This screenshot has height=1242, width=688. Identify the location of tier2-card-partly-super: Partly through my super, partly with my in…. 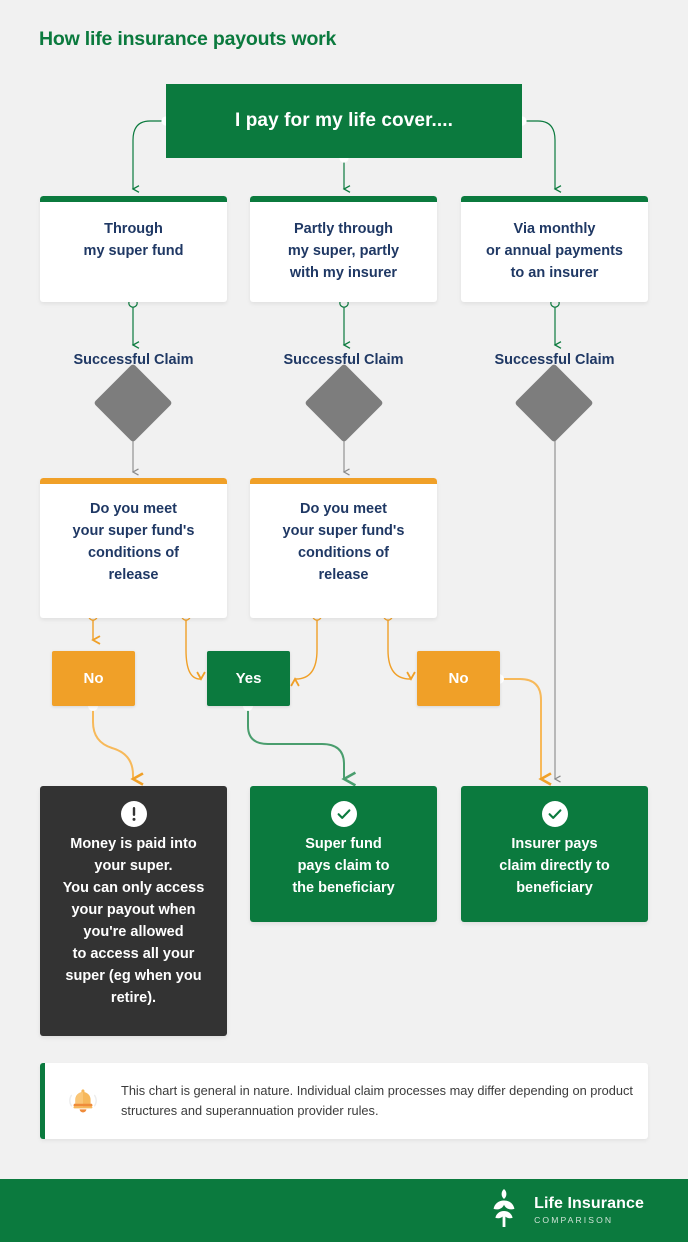
(343, 249).